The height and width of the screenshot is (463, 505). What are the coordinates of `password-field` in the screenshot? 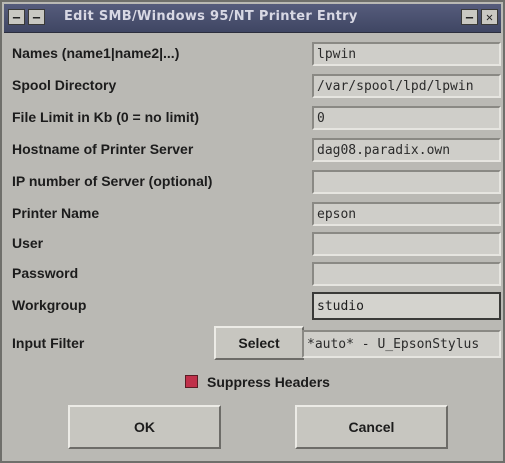 It's located at (406, 274).